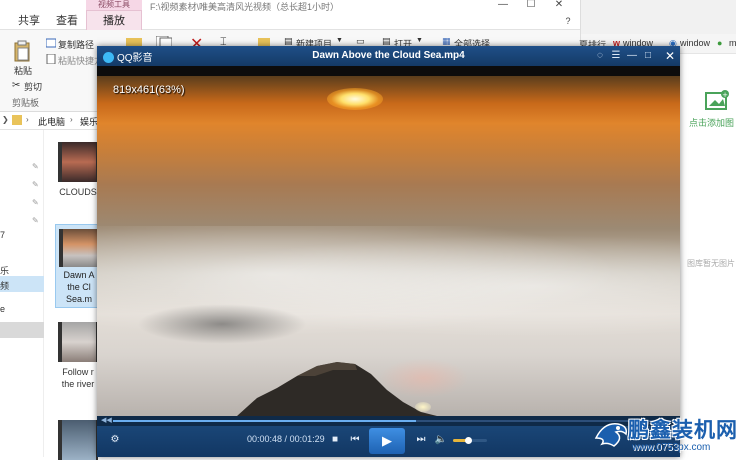 This screenshot has width=736, height=460. Describe the element at coordinates (355, 440) in the screenshot. I see `previous-button: ⏮` at that location.